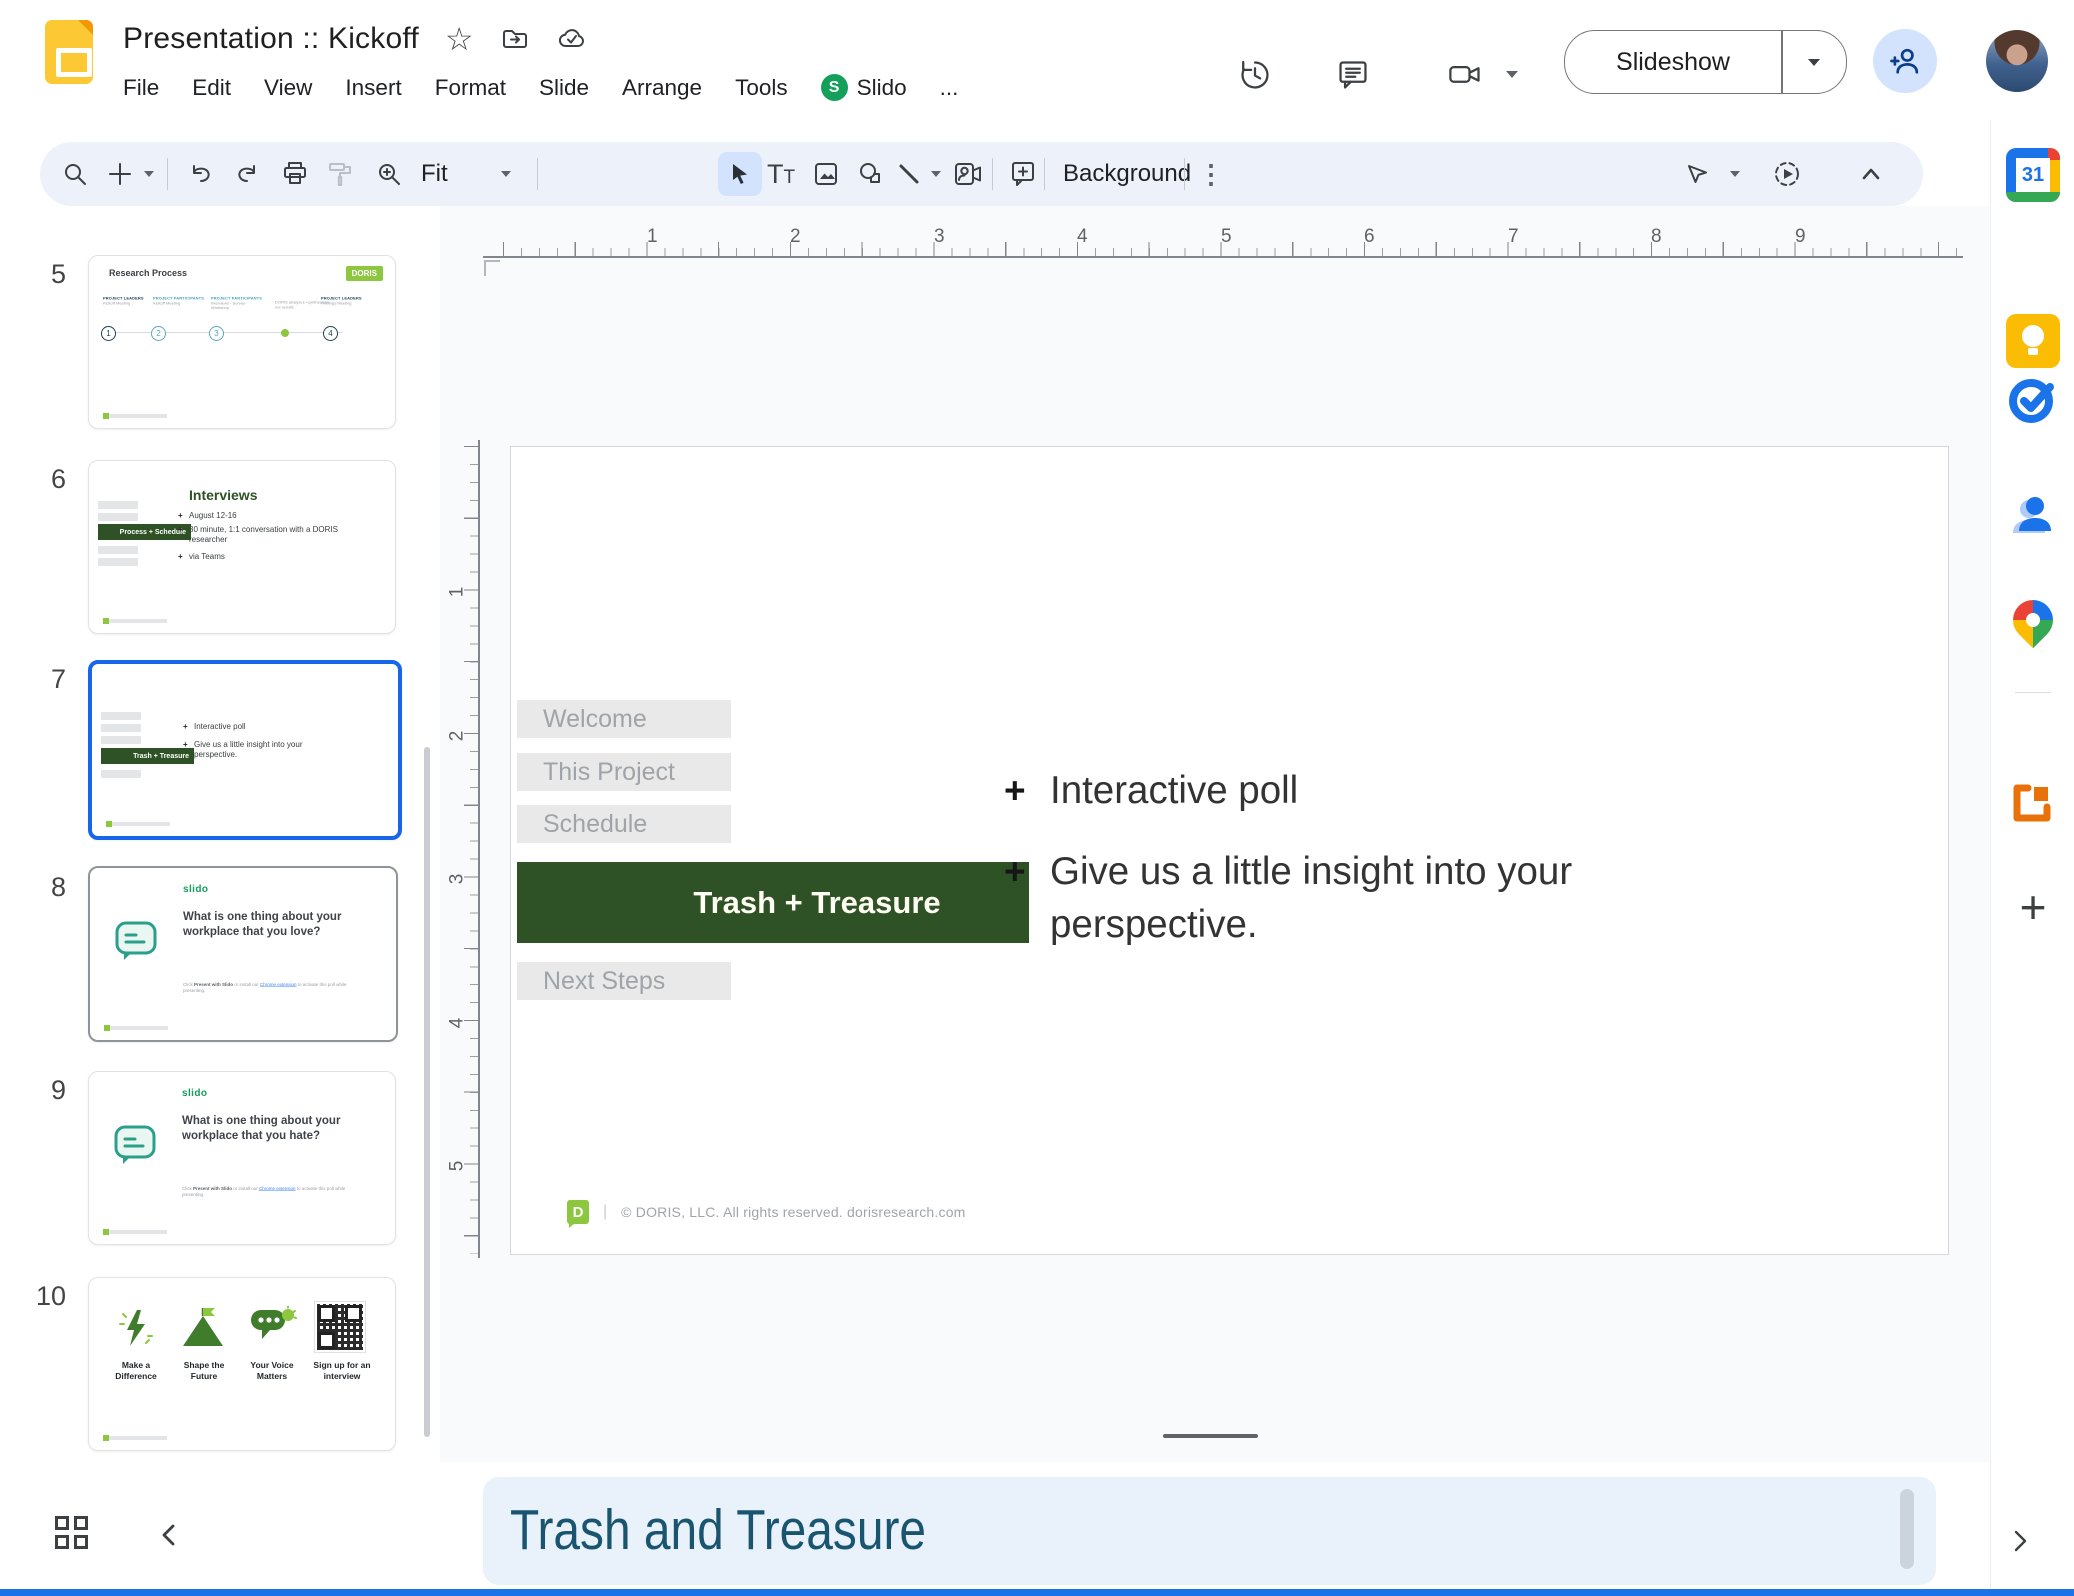  Describe the element at coordinates (223, 495) in the screenshot. I see `thumb6-title: Interviews` at that location.